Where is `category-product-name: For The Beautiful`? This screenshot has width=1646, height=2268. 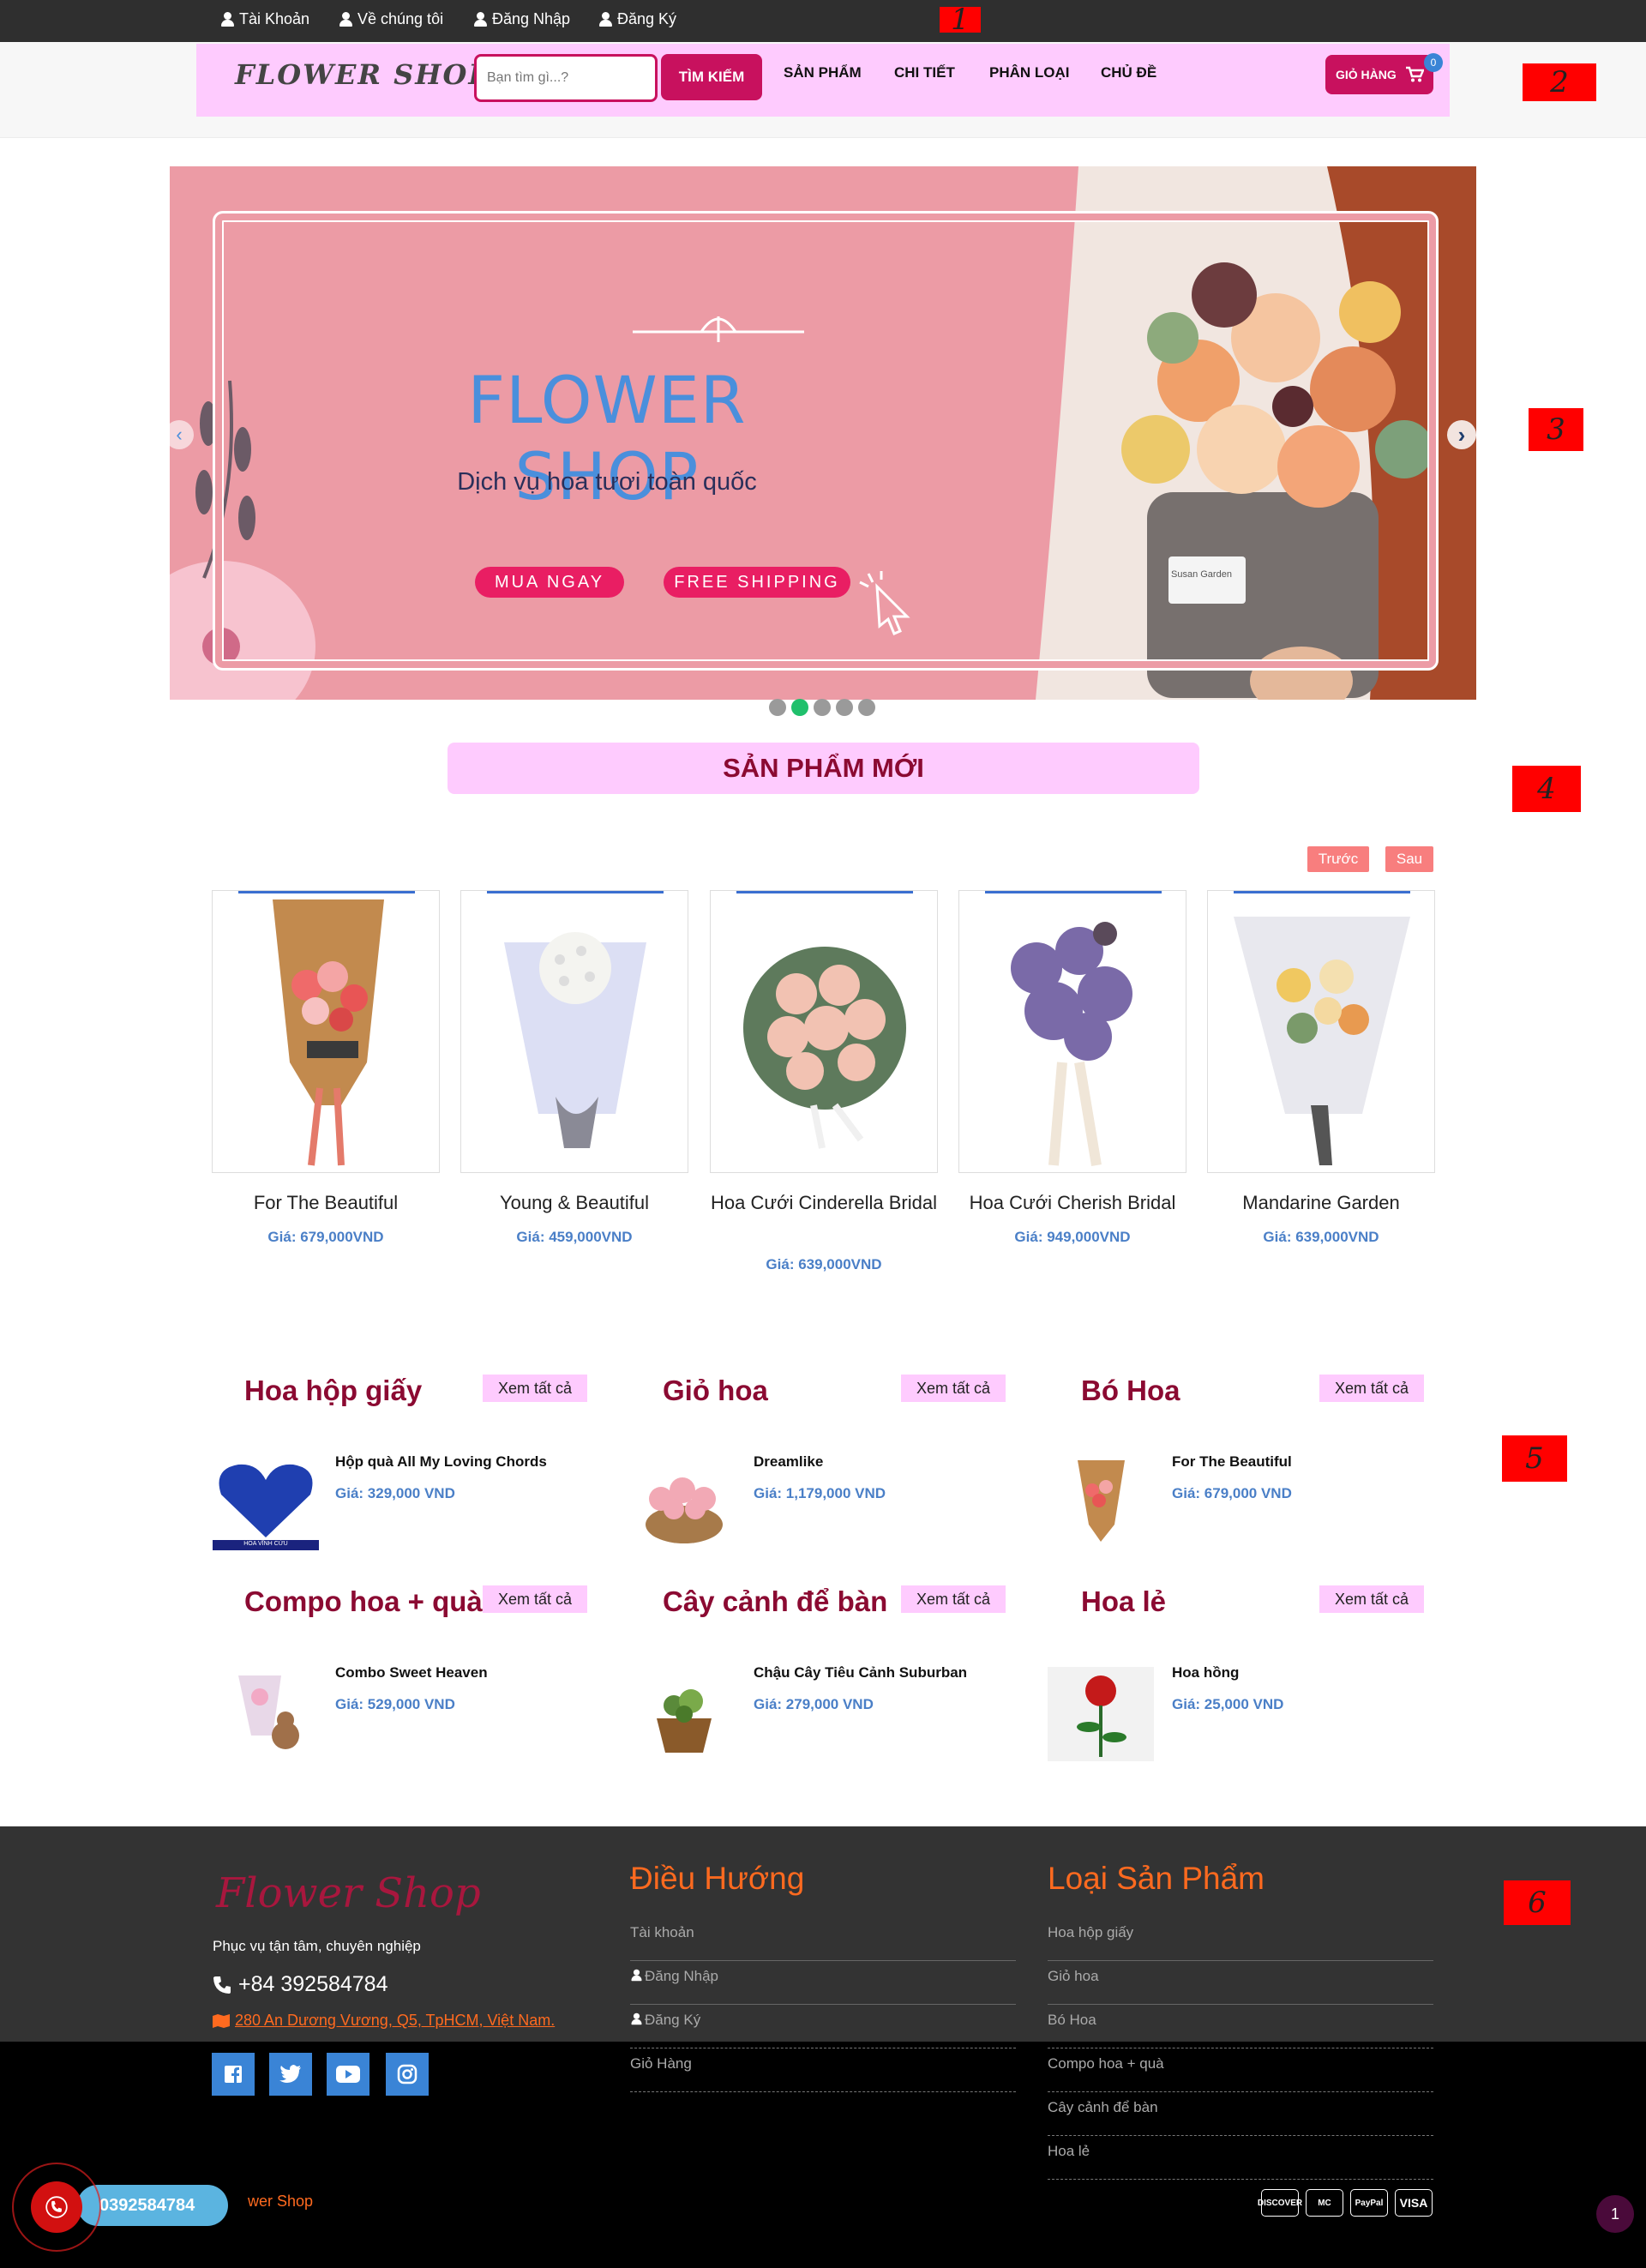 category-product-name: For The Beautiful is located at coordinates (1232, 1462).